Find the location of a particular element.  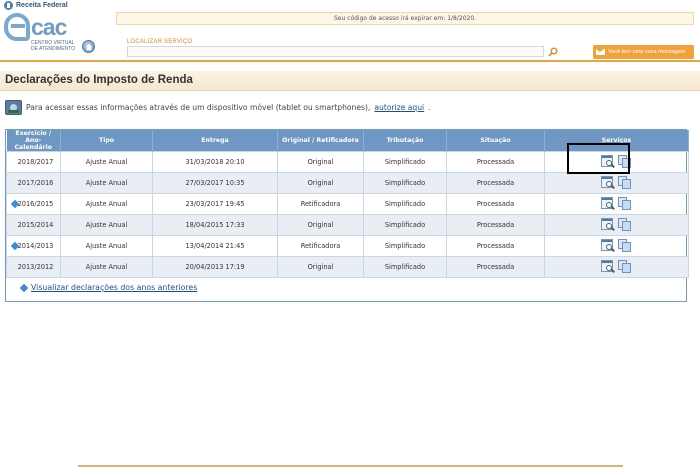

title-bar: Declarações do Imposto de Renda is located at coordinates (350, 81).